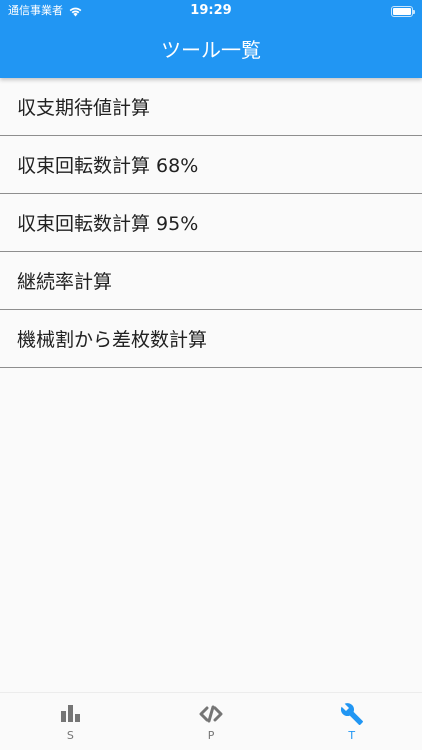 This screenshot has height=750, width=422. I want to click on tab-t: T, so click(351, 721).